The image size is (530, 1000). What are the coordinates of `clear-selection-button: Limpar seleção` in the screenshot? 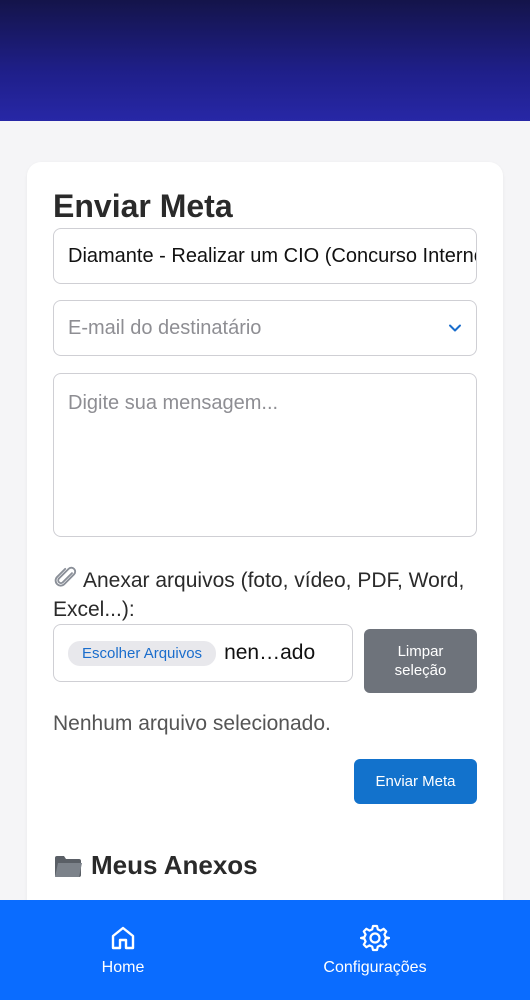 It's located at (420, 661).